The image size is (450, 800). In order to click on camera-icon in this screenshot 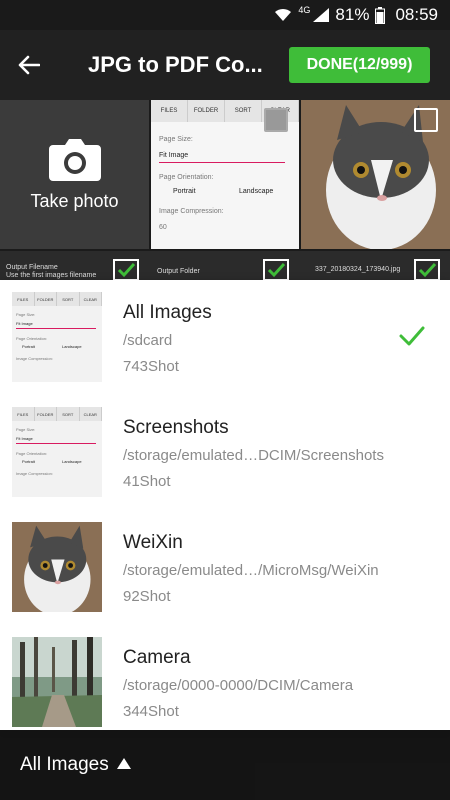, I will do `click(74, 160)`.